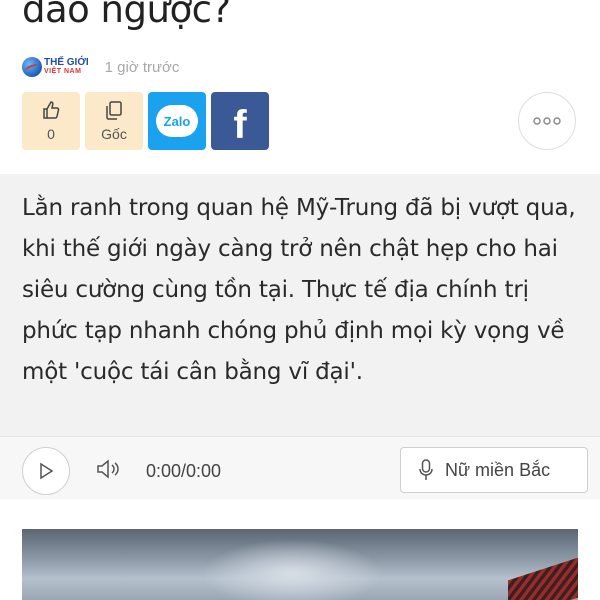  I want to click on article-title: đảo ngược?, so click(126, 15).